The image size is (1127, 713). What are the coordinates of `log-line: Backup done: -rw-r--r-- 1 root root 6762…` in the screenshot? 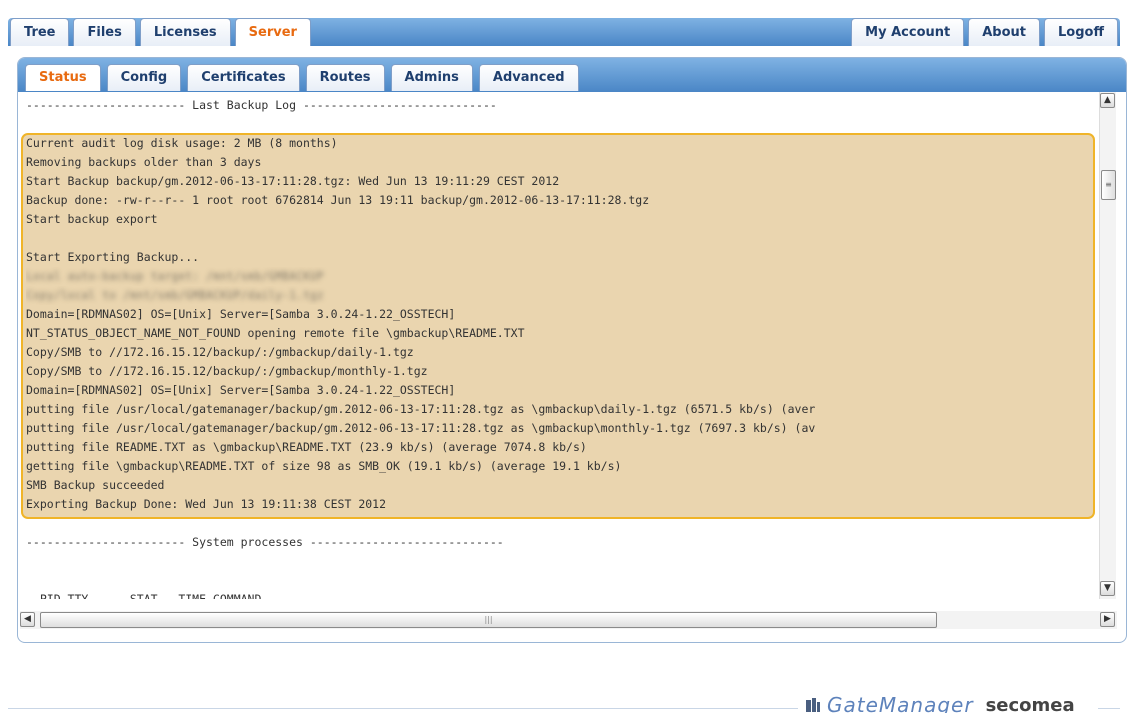 It's located at (338, 200).